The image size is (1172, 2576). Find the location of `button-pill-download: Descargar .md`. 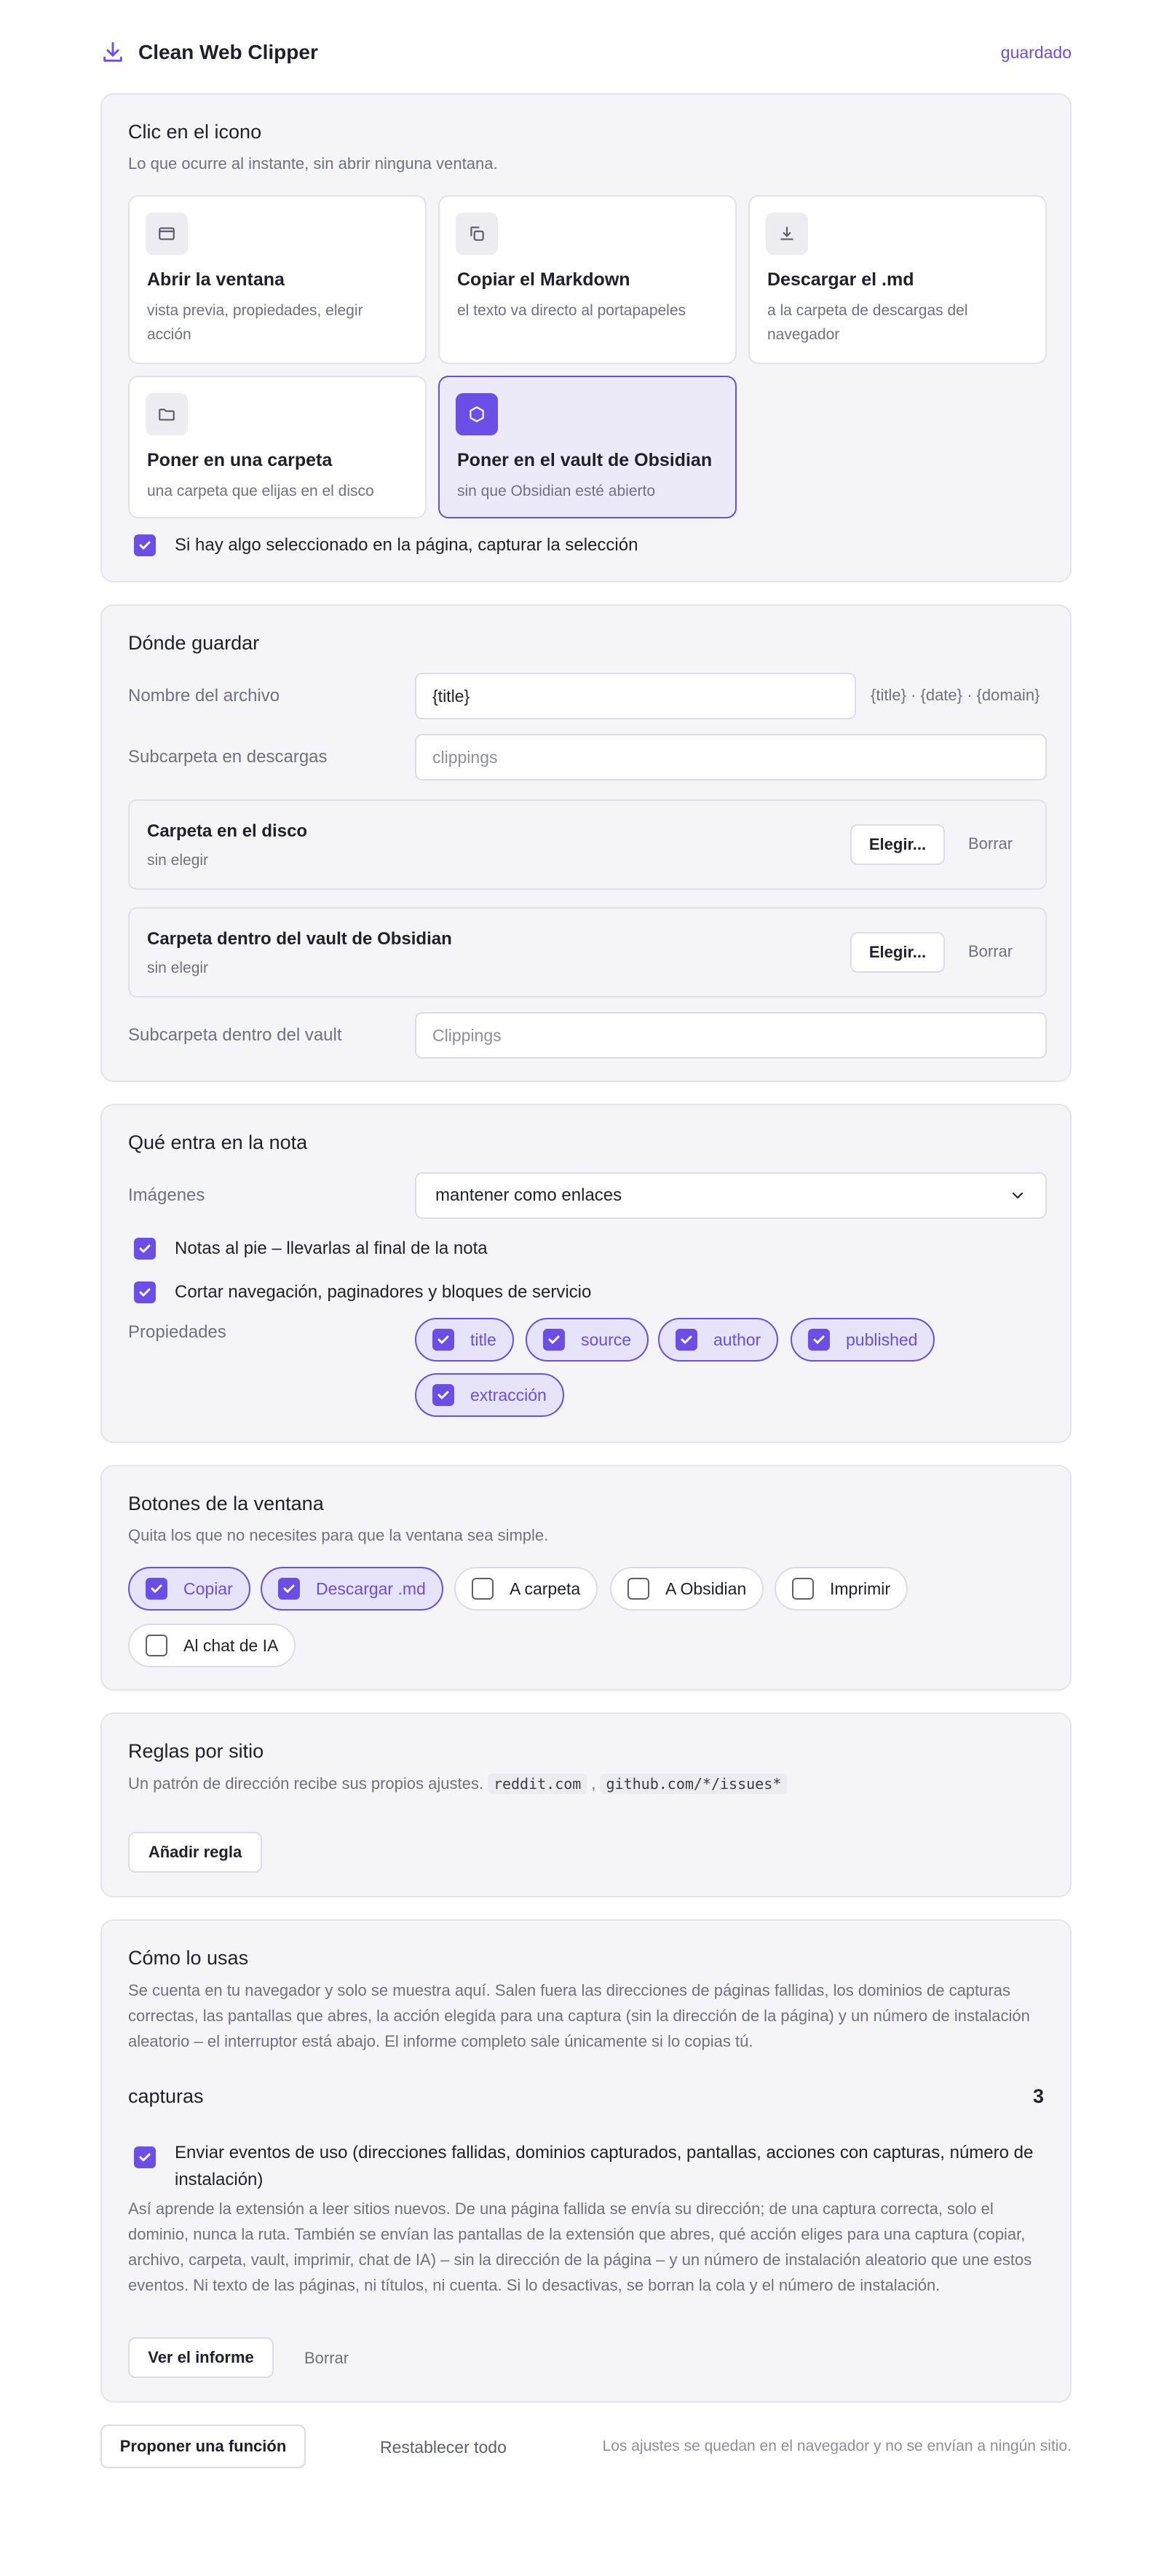

button-pill-download: Descargar .md is located at coordinates (352, 1589).